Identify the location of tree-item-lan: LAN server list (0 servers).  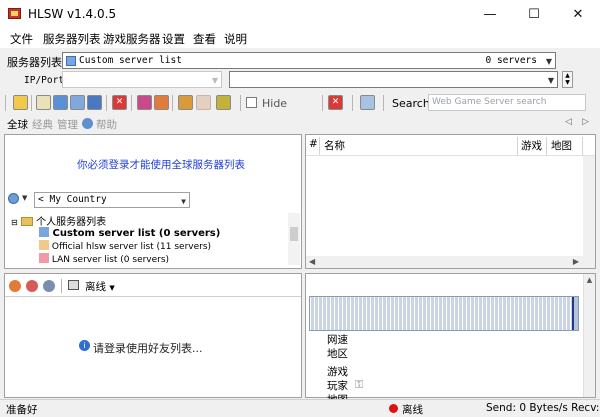
(104, 259).